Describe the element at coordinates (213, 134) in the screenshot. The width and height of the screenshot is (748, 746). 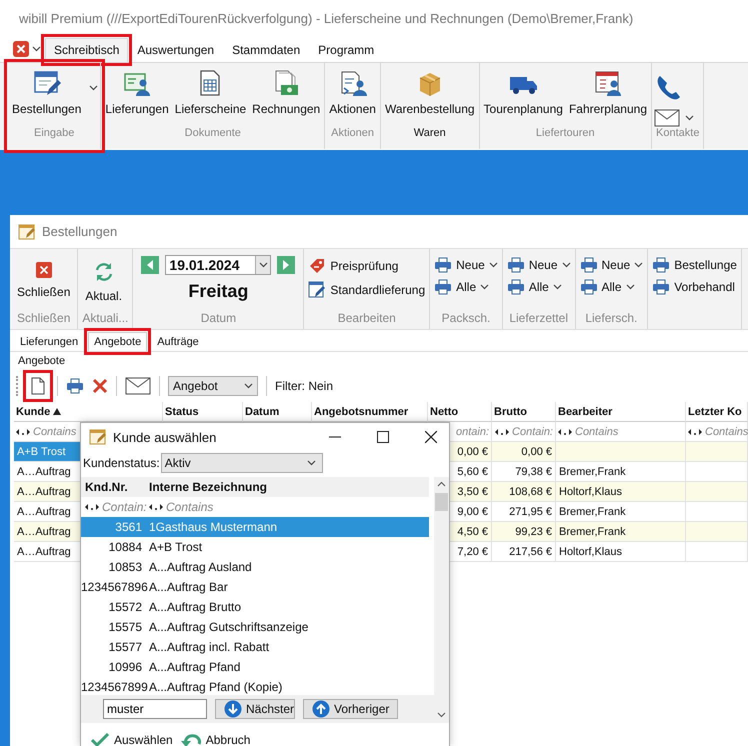
I see `group-label: Dokumente` at that location.